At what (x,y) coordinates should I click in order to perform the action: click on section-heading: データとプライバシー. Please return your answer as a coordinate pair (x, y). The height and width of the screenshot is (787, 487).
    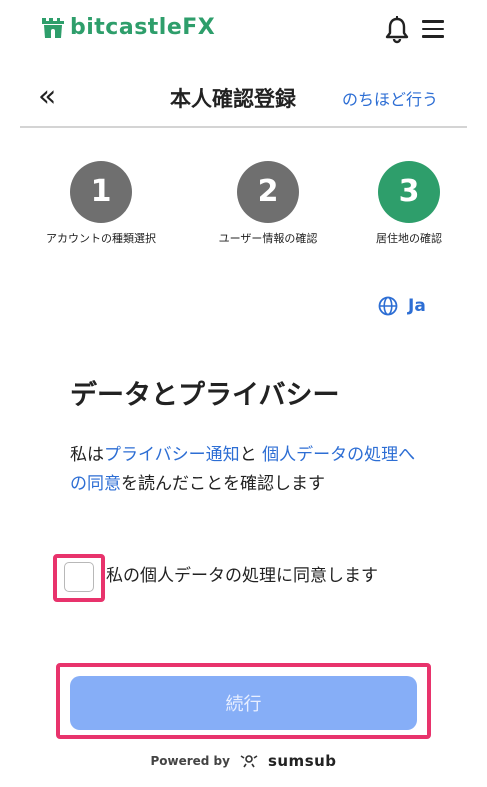
    Looking at the image, I should click on (205, 395).